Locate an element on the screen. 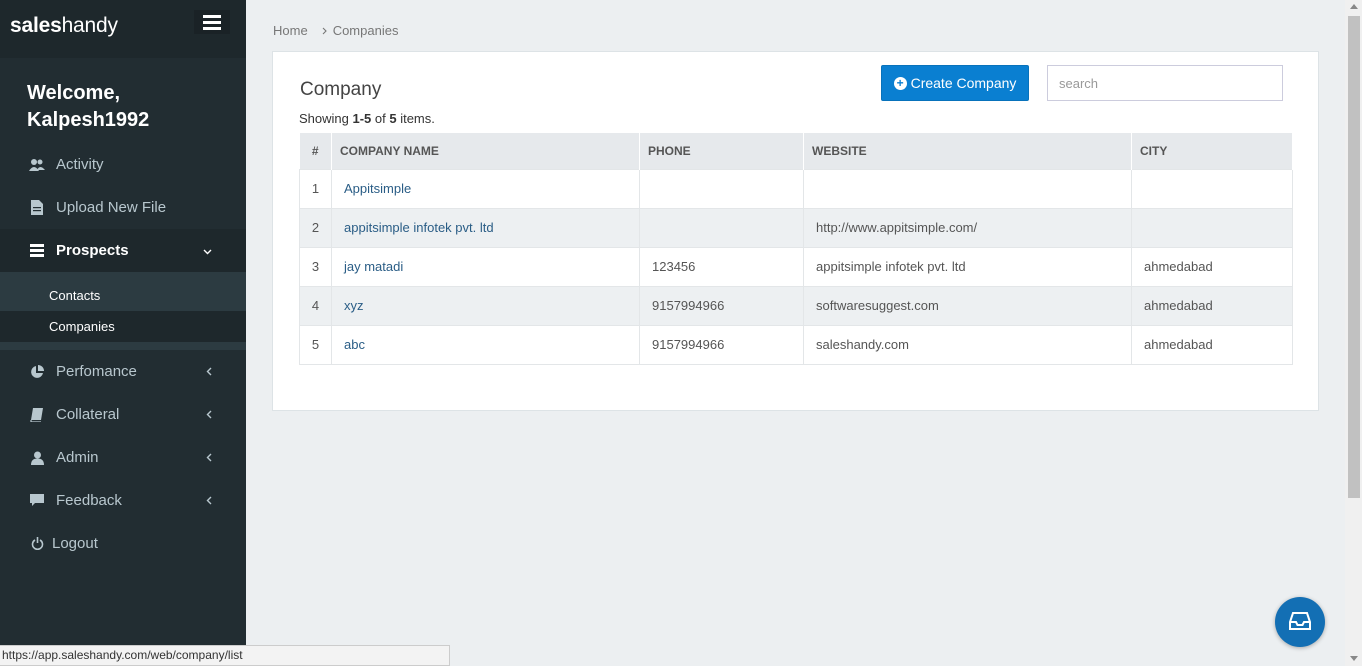  table-row: 1 Appitsimple is located at coordinates (796, 188).